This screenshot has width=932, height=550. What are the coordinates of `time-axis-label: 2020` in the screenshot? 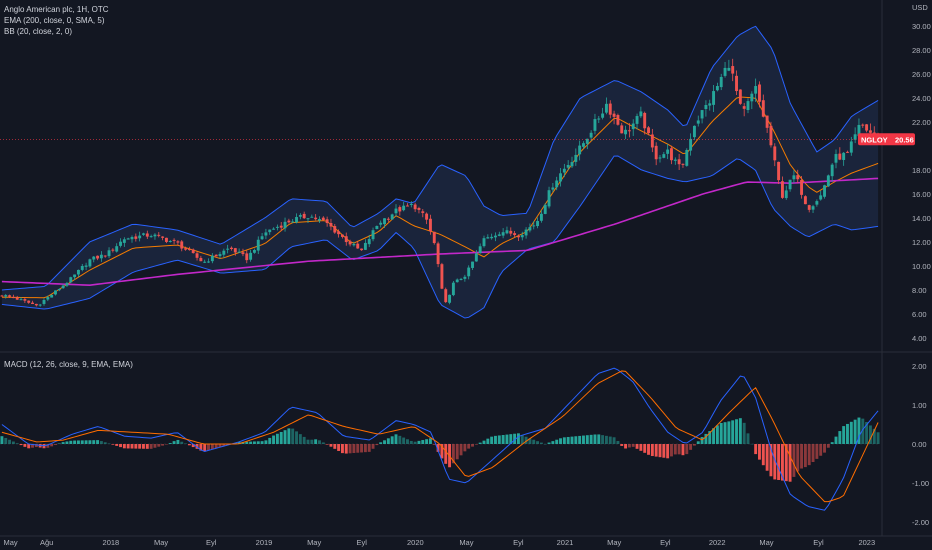 It's located at (415, 542).